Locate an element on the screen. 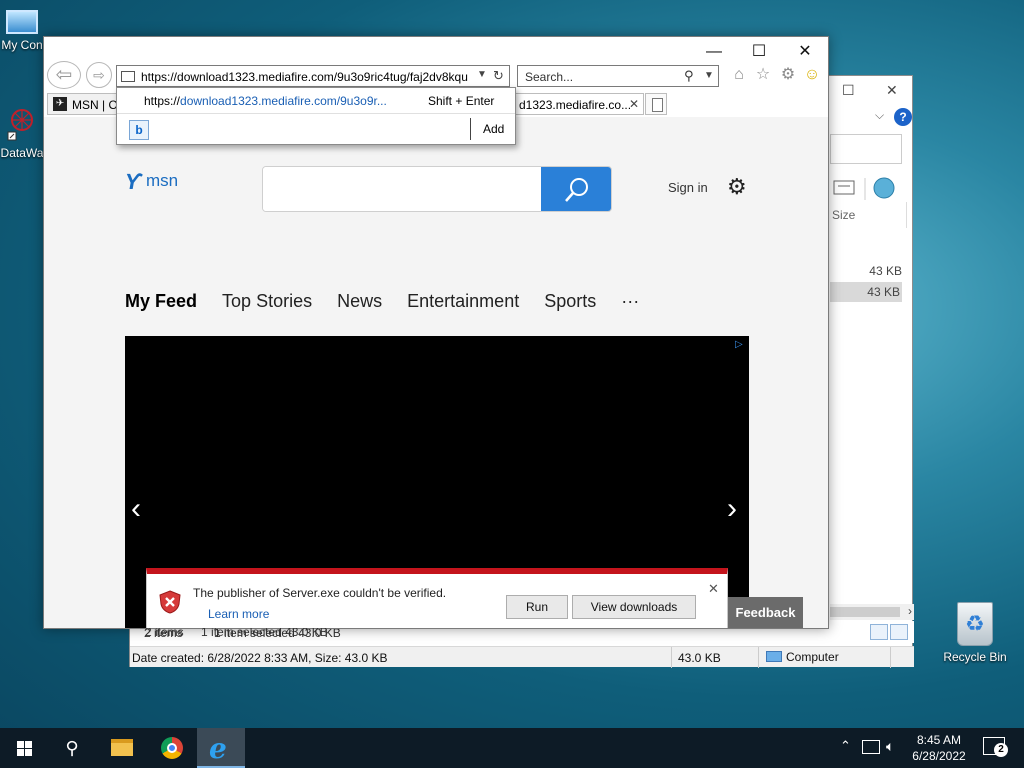 This screenshot has width=1024, height=768. shell-icon is located at coordinates (884, 188).